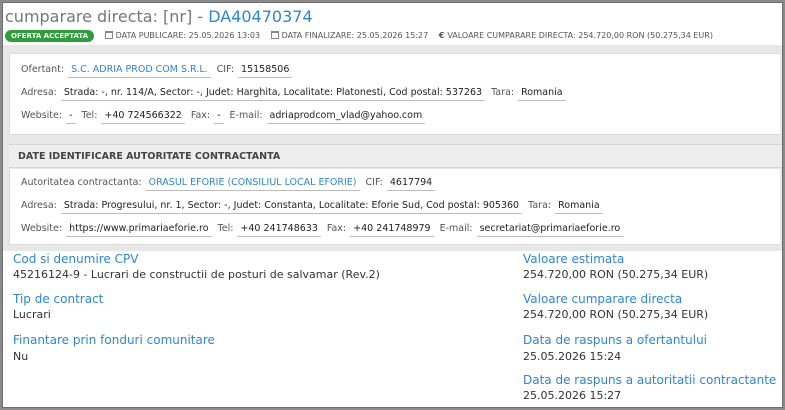 The image size is (785, 410). I want to click on procurement-code: DA40470374, so click(260, 16).